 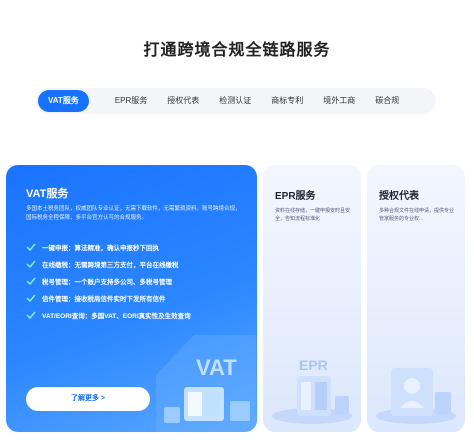 I want to click on feature-text: 在线缴税：无需跨境第三方支付，平台在线缴税, so click(x=110, y=265).